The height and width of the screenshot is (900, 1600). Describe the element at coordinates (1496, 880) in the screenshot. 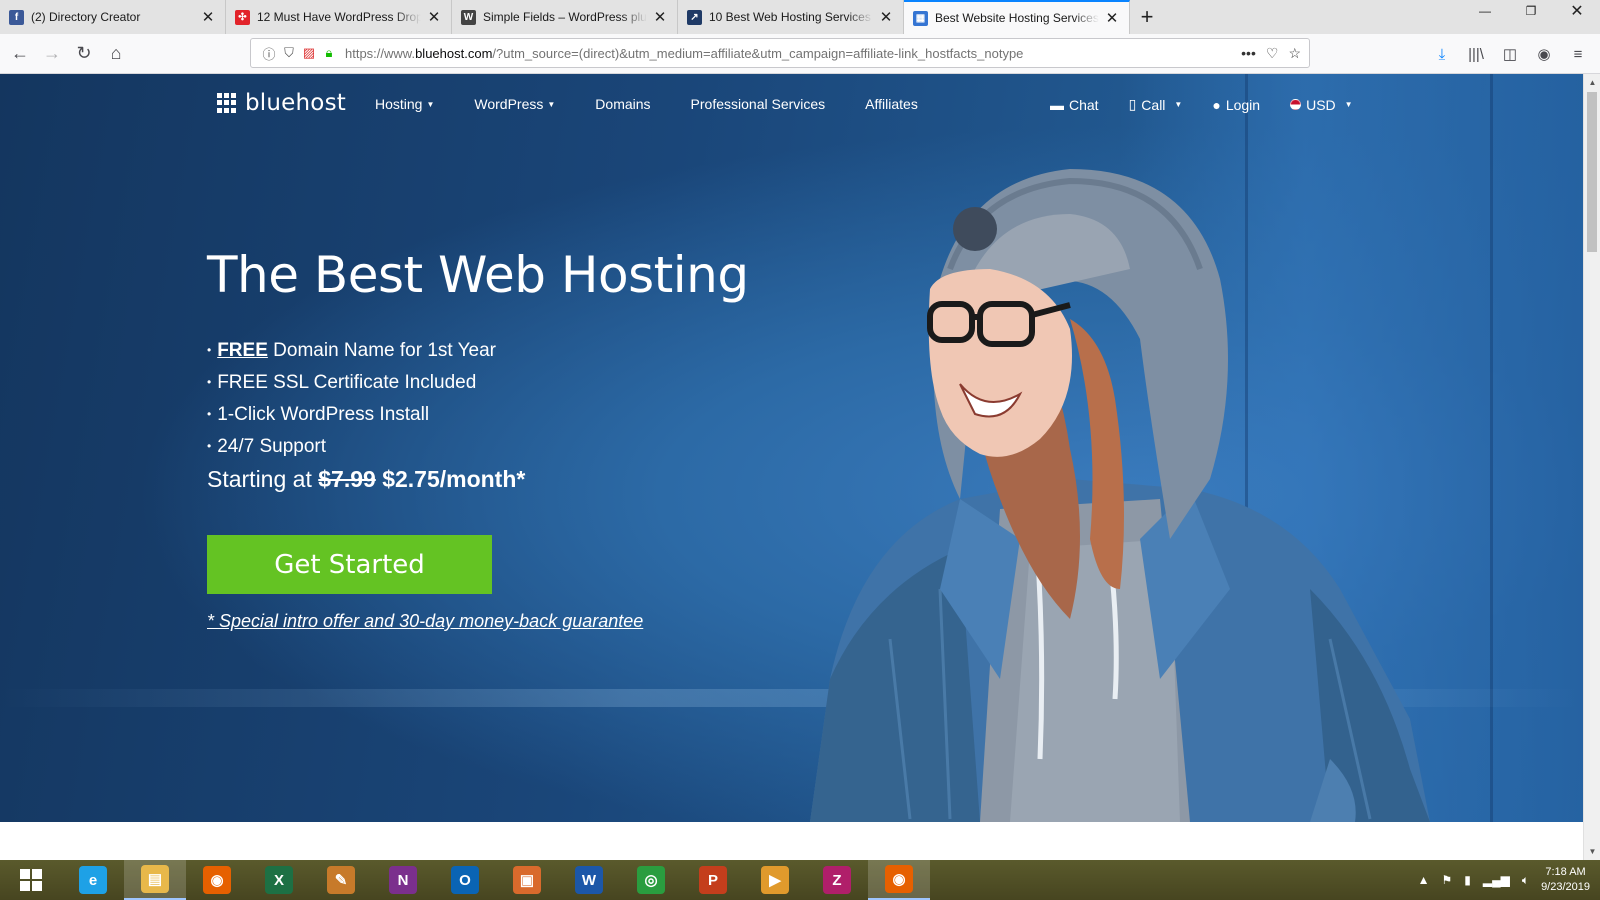

I see `network-icon: ▂▄▆` at that location.